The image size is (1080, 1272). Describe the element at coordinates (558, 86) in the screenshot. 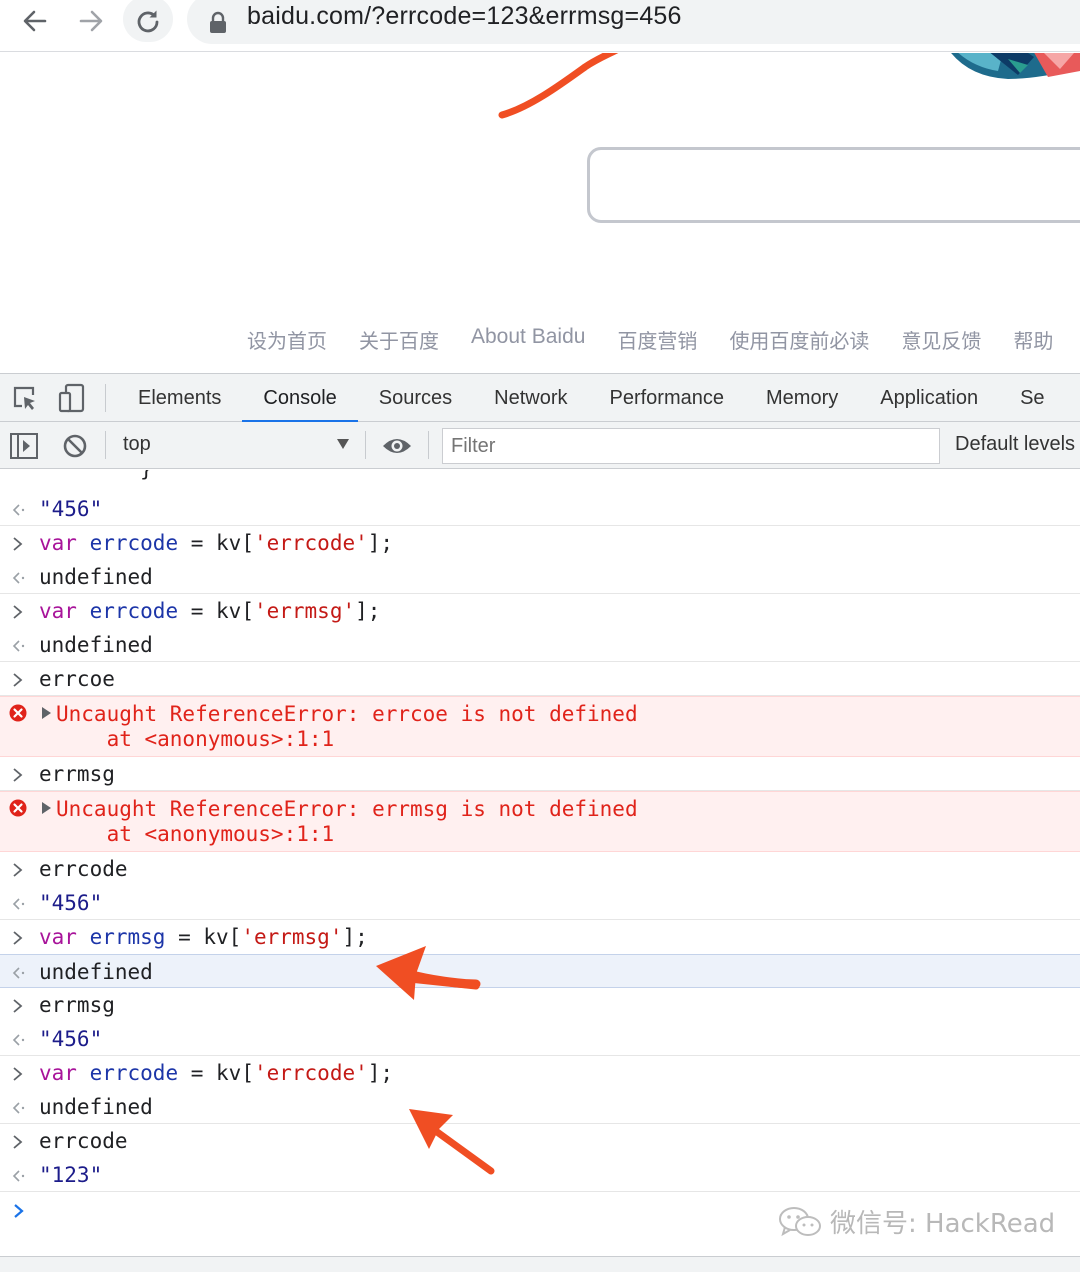

I see `annotation-underline-mark` at that location.